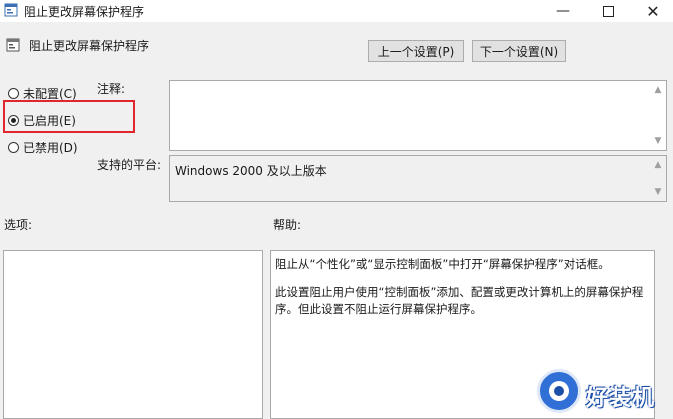 The image size is (673, 419). What do you see at coordinates (89, 46) in the screenshot?
I see `setting-name: 阻止更改屏幕保护程序` at bounding box center [89, 46].